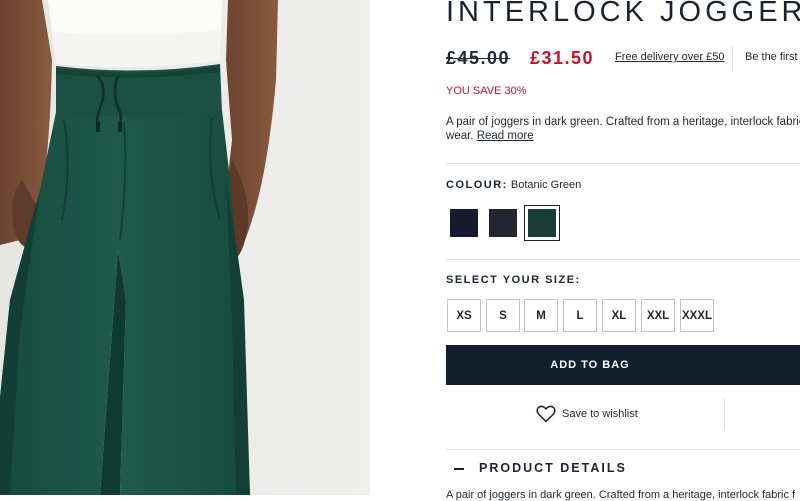  Describe the element at coordinates (460, 136) in the screenshot. I see `description-tail: wear.` at that location.